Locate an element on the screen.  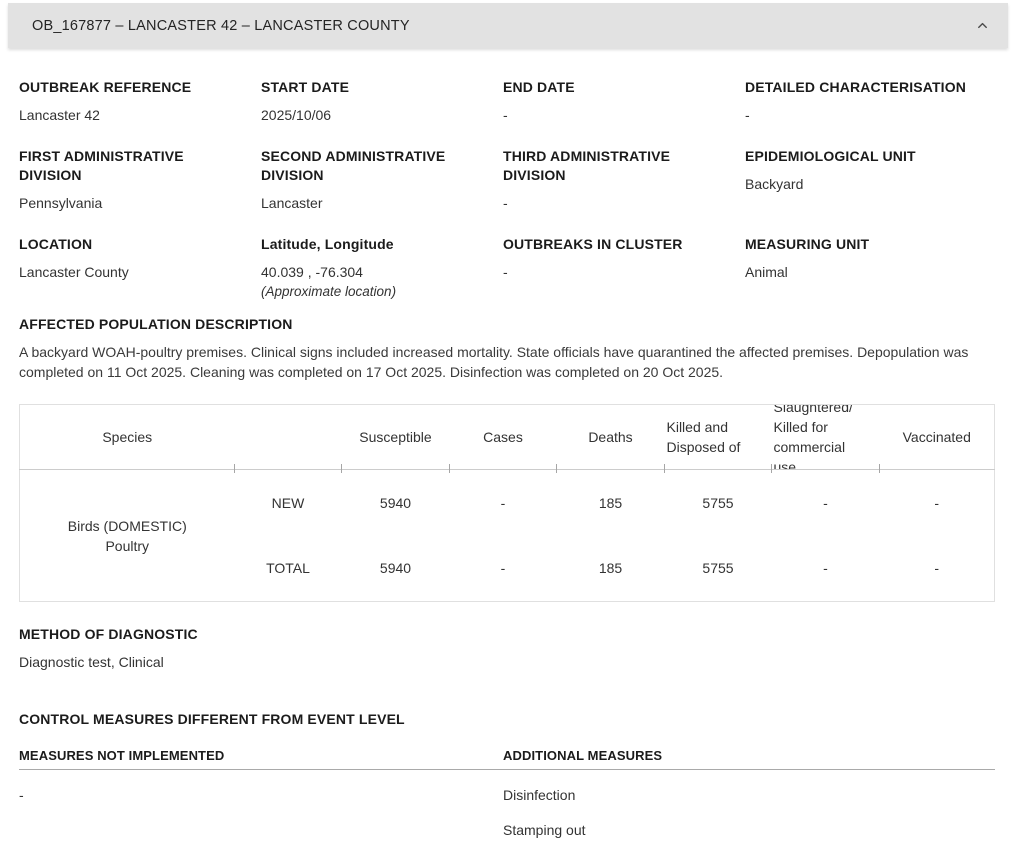
method-of-diagnostic-heading: METHOD OF DIAGNOSTIC is located at coordinates (108, 634).